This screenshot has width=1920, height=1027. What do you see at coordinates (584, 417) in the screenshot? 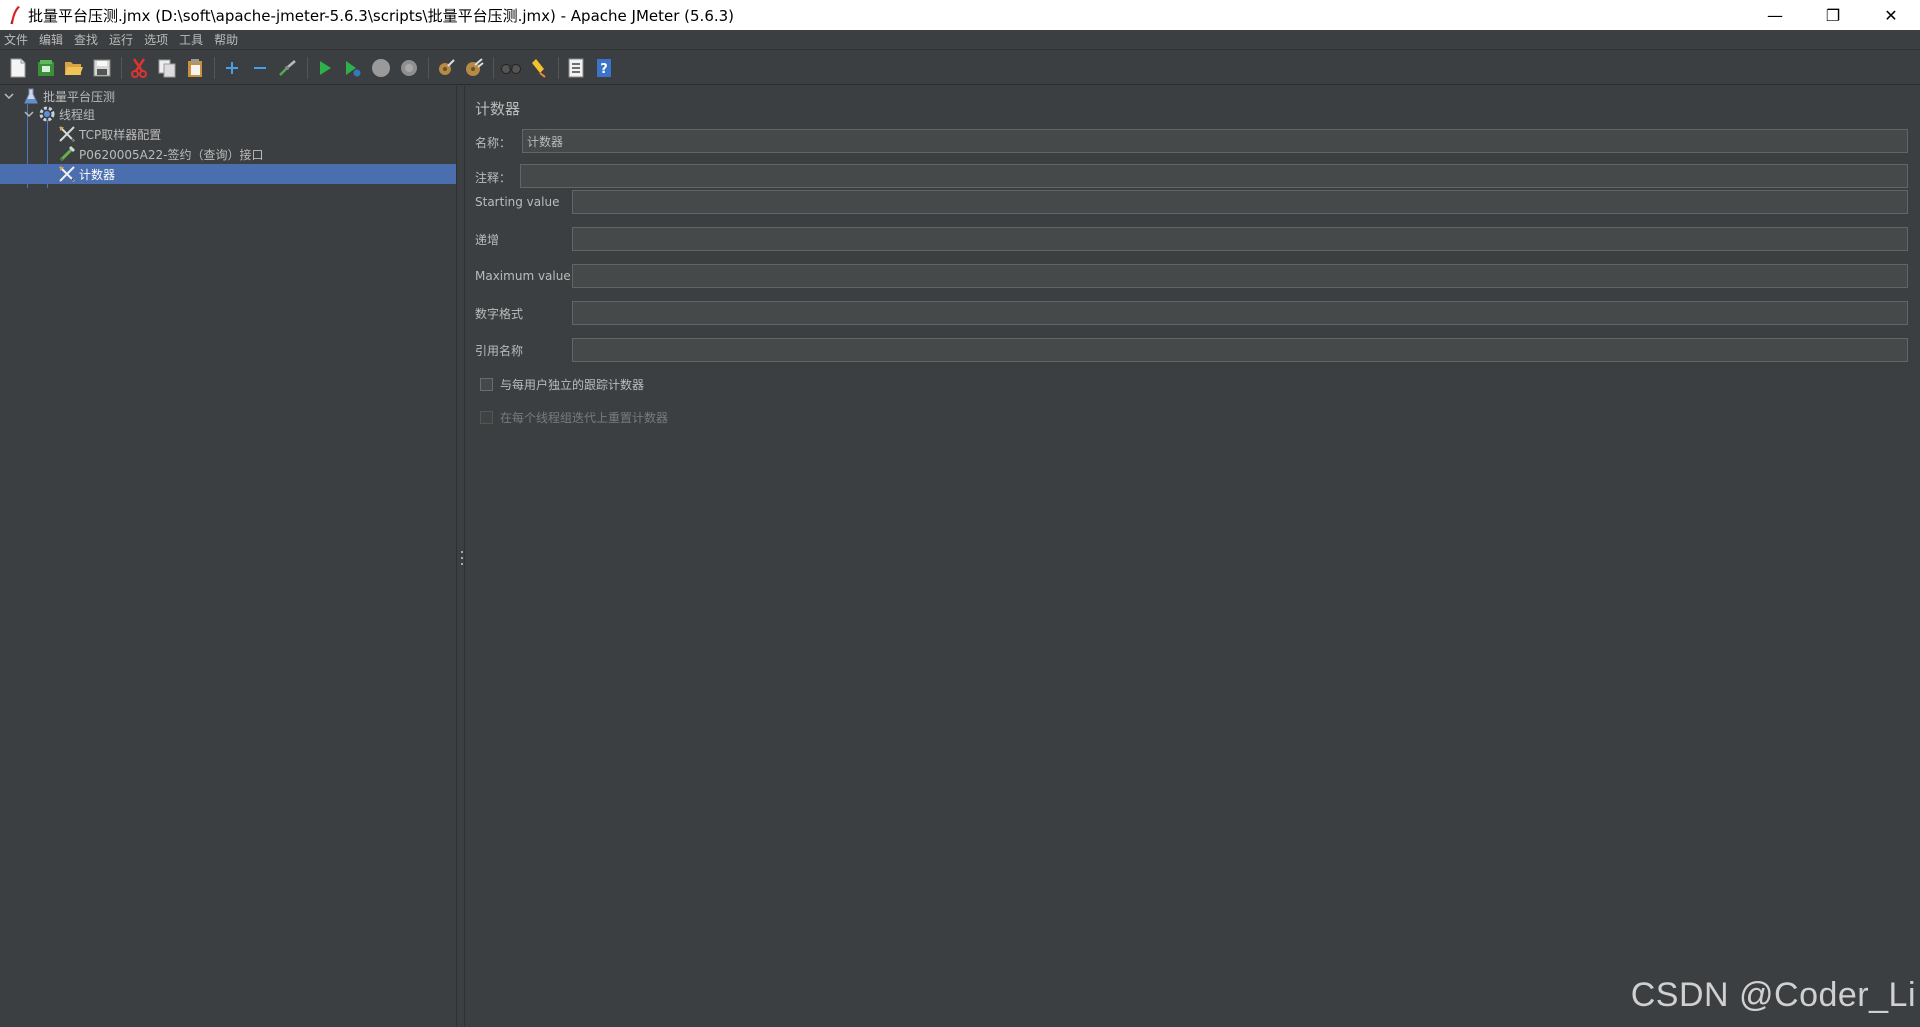
I see `reset-label: 在每个线程组迭代上重置计数器` at bounding box center [584, 417].